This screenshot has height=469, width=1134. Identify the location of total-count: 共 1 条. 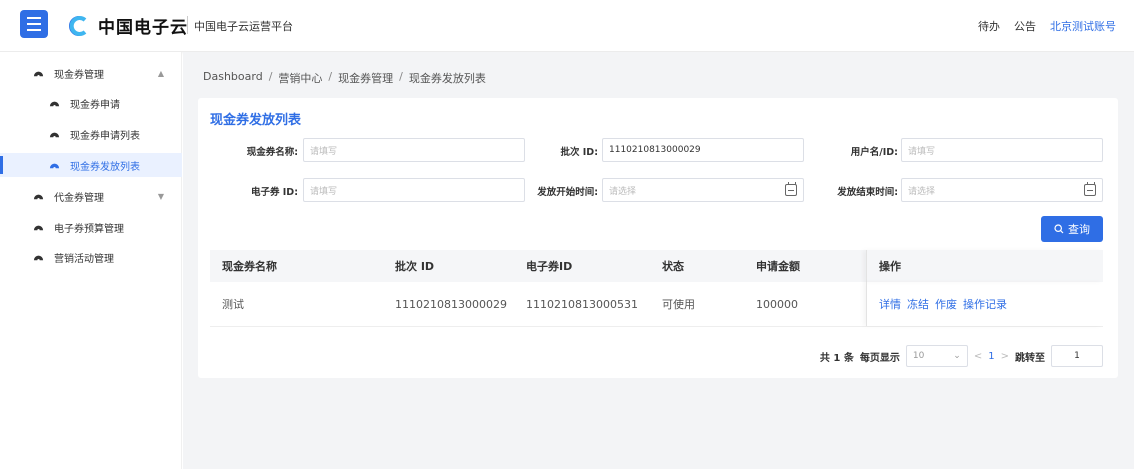
(836, 358).